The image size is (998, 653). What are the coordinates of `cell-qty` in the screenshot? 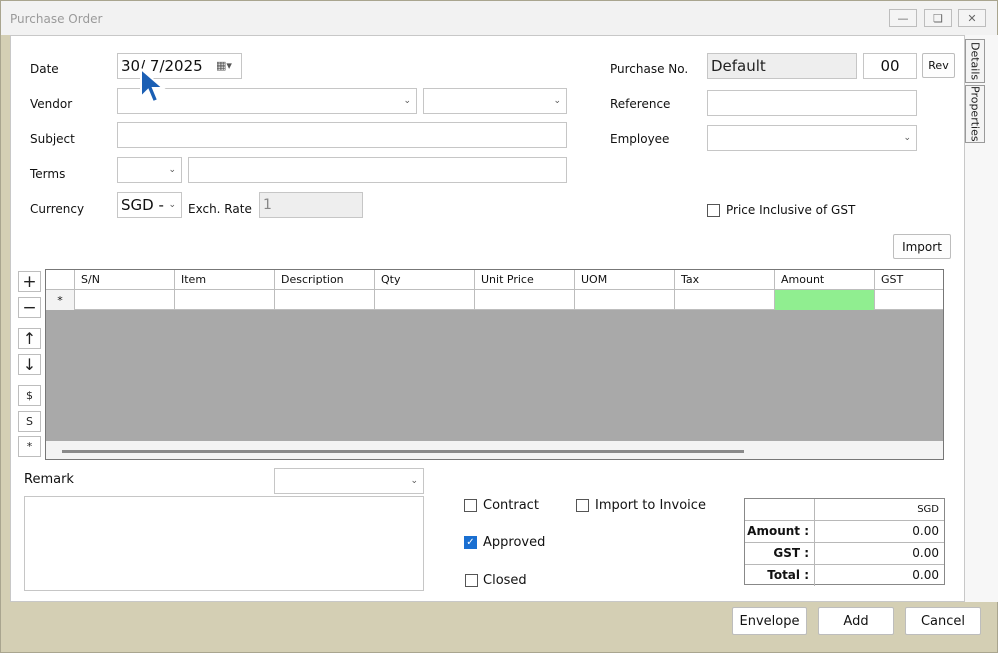 It's located at (425, 300).